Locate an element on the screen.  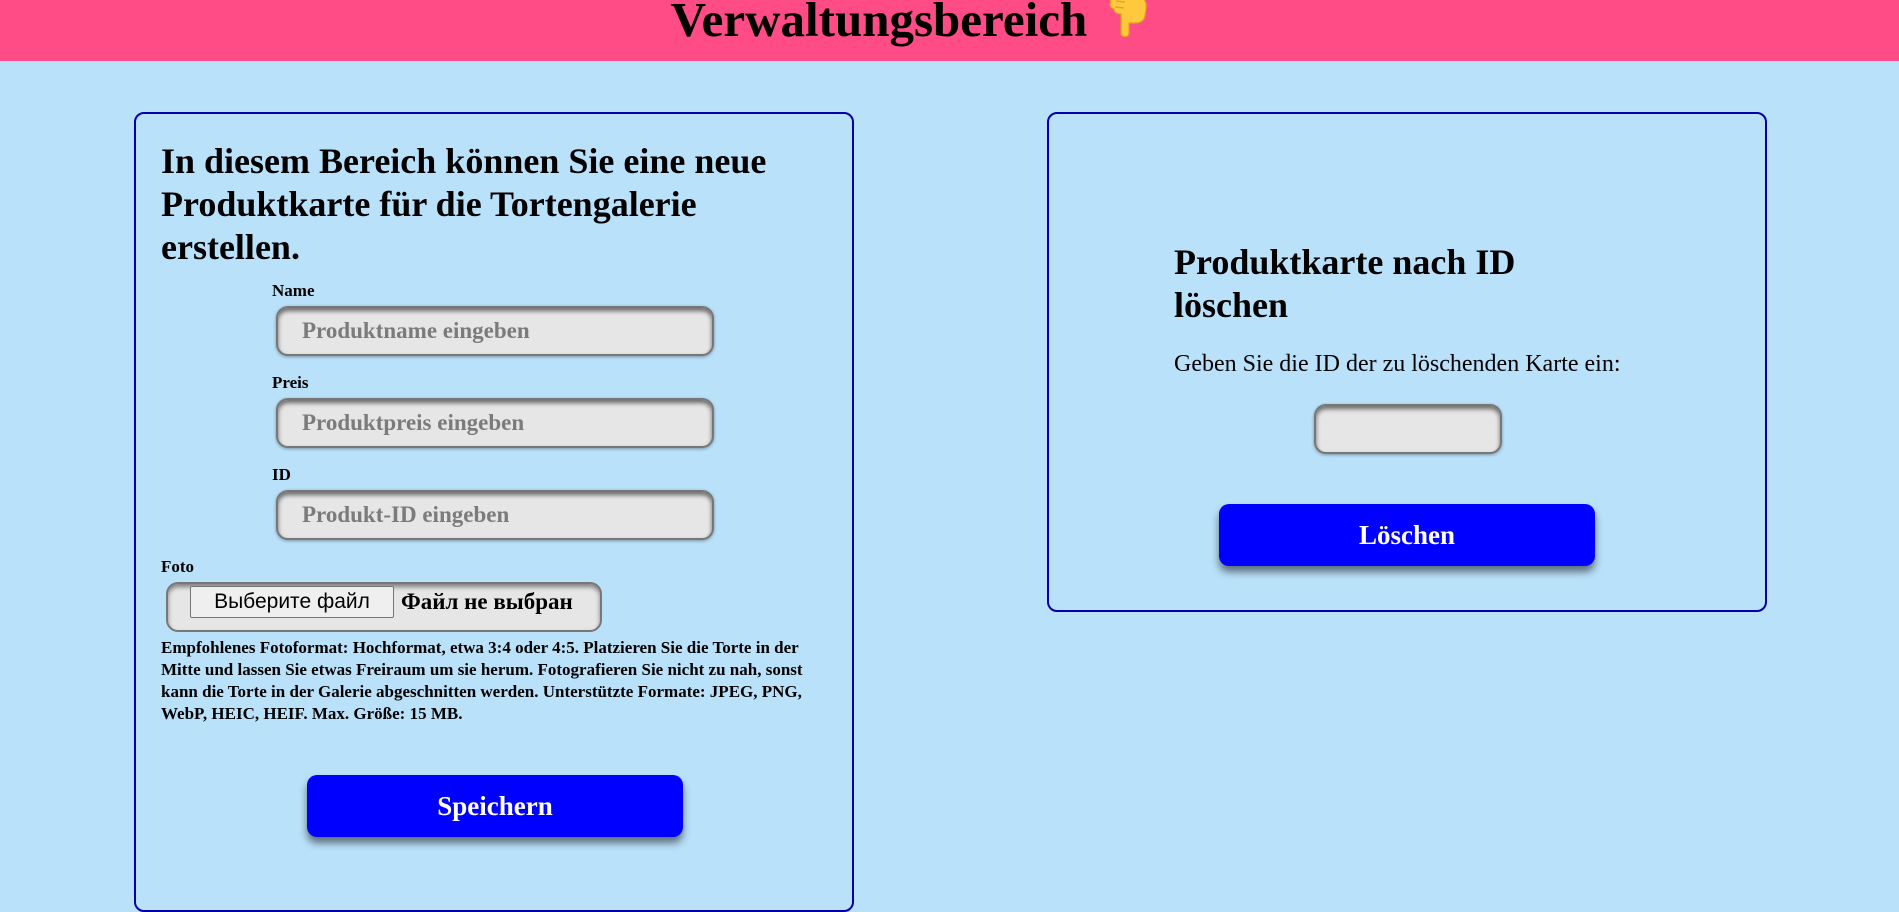
product-price-input is located at coordinates (495, 423).